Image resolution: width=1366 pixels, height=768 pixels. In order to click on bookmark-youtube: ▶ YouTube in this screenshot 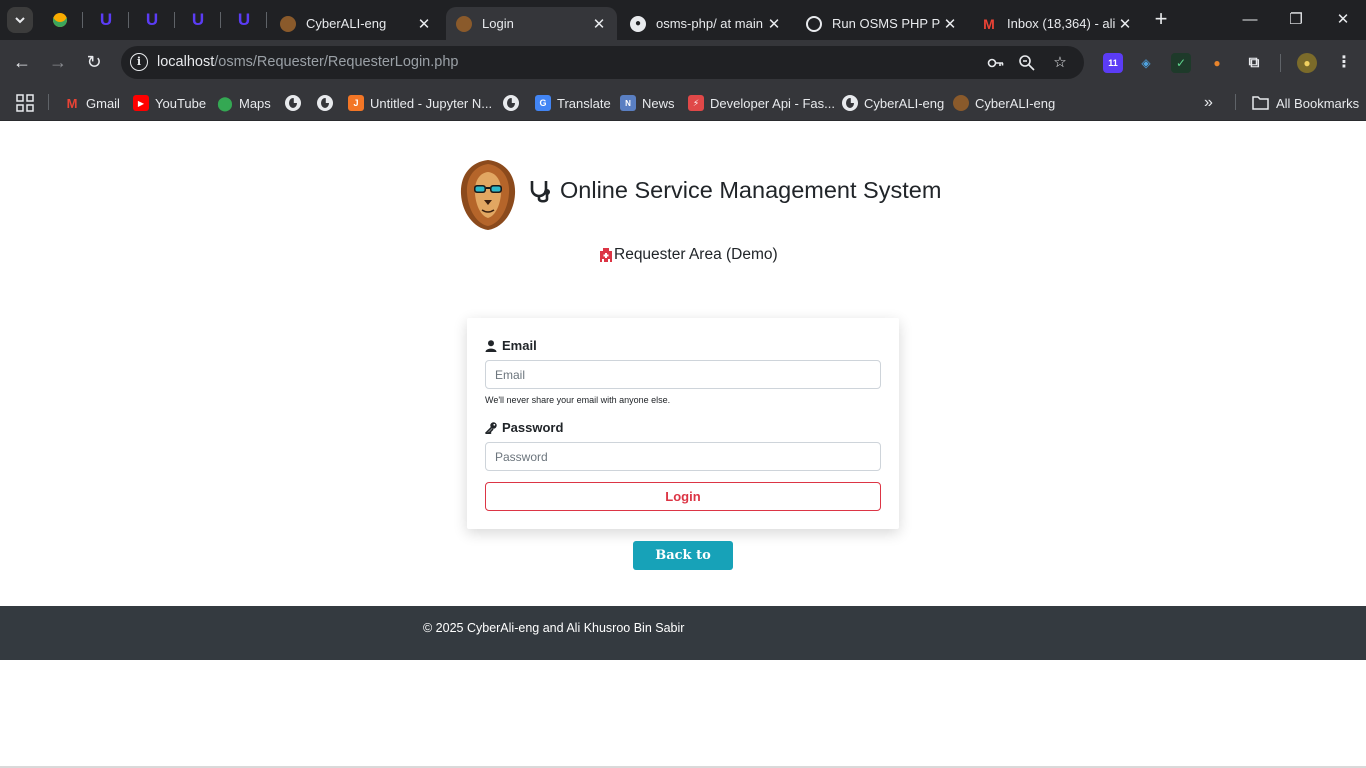, I will do `click(169, 103)`.